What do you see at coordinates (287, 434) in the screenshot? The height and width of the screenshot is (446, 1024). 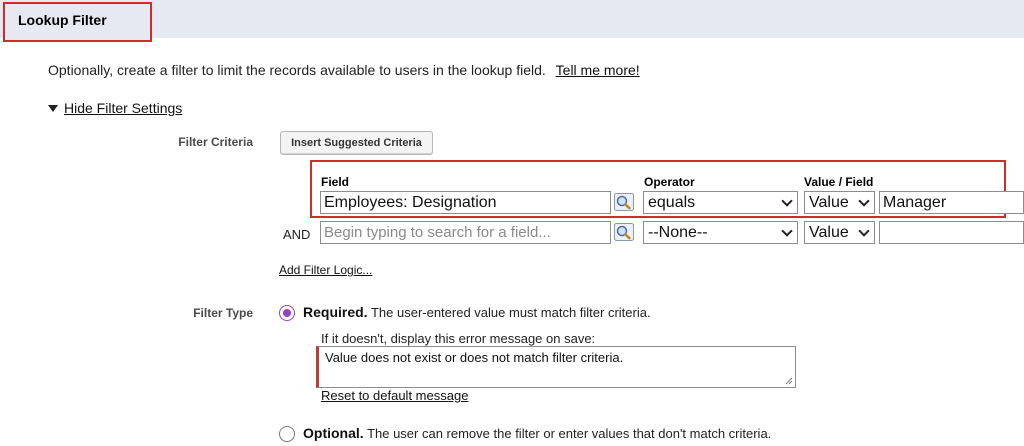 I see `filter-type-optional-radio` at bounding box center [287, 434].